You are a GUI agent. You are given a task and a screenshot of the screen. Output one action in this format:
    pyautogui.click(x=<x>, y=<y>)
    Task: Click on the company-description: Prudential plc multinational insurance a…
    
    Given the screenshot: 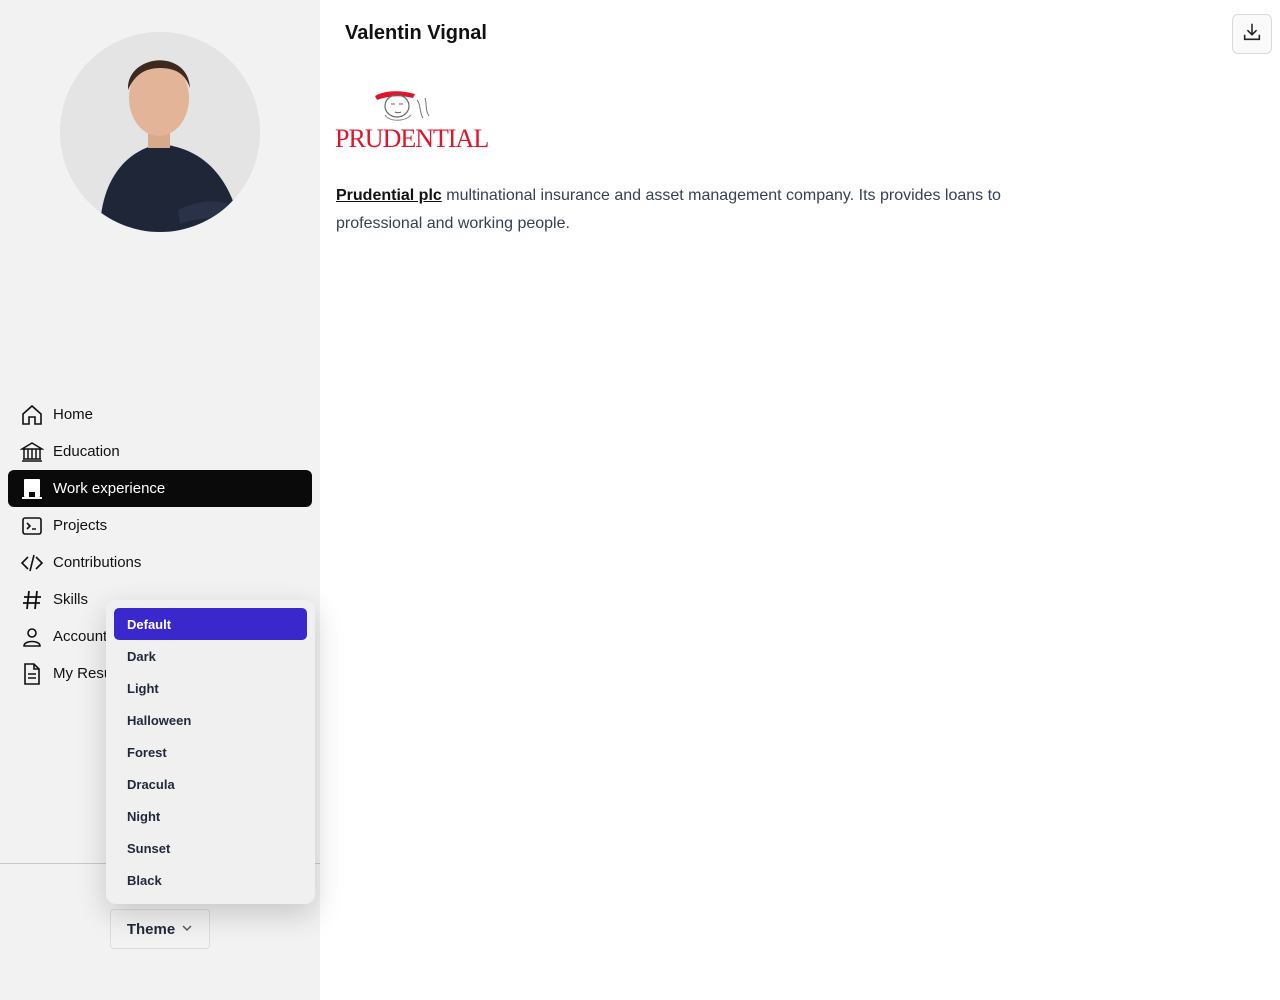 What is the action you would take?
    pyautogui.click(x=676, y=210)
    